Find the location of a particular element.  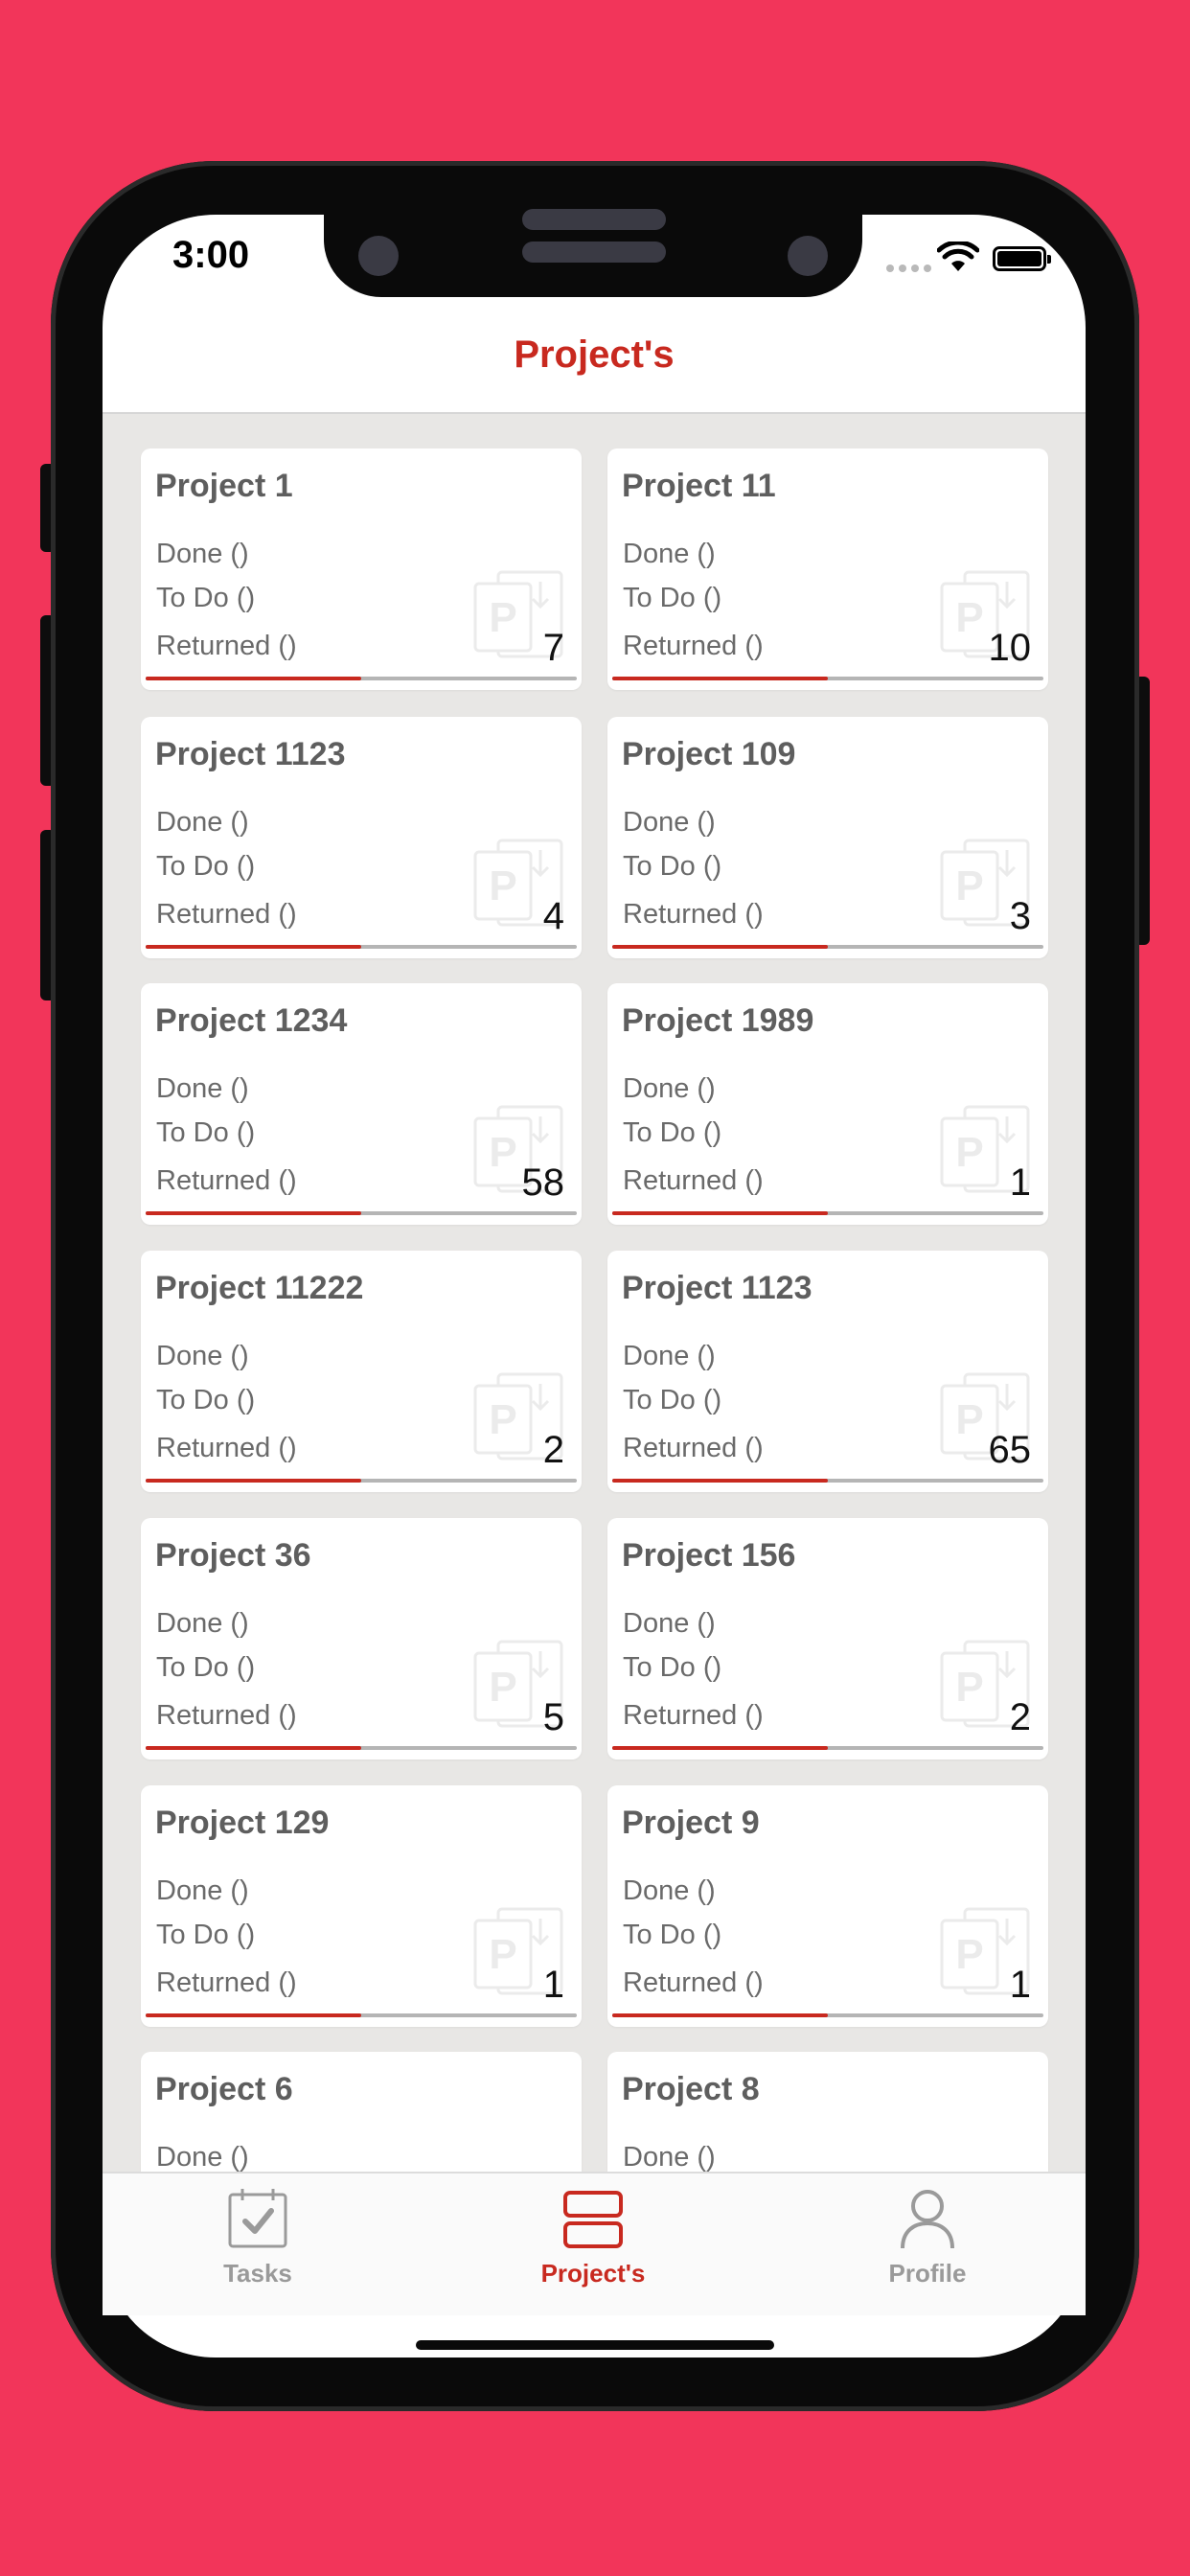

tab-tasks-label: Tasks is located at coordinates (257, 2273).